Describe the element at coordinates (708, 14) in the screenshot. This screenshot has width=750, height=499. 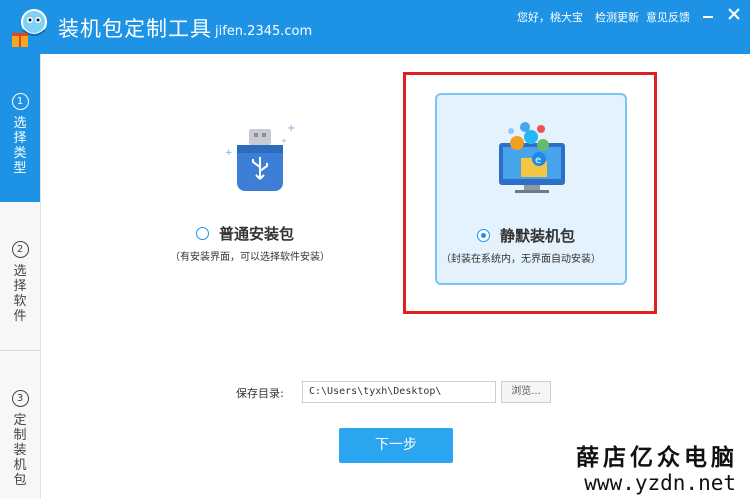
I see `minimize-icon` at that location.